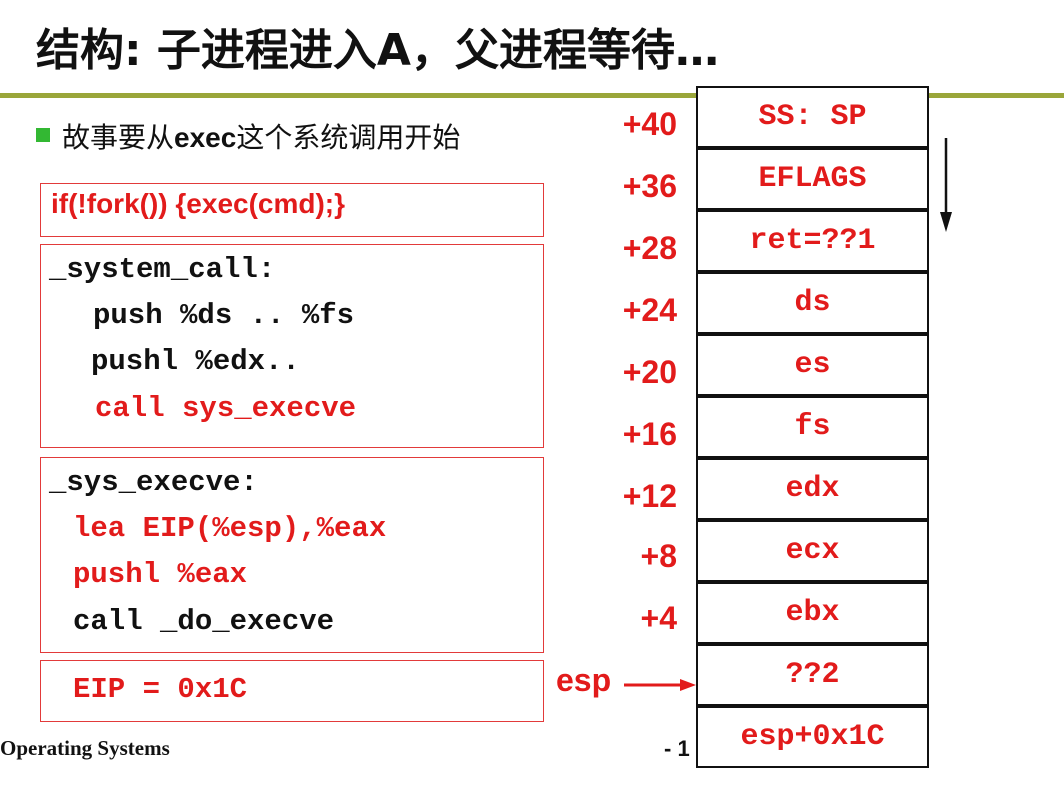 The image size is (1064, 796). Describe the element at coordinates (812, 613) in the screenshot. I see `stack-cell: ebx` at that location.